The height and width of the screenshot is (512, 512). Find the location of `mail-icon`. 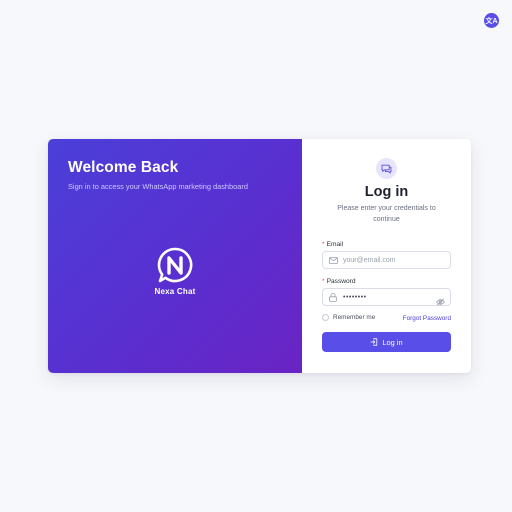

mail-icon is located at coordinates (333, 260).